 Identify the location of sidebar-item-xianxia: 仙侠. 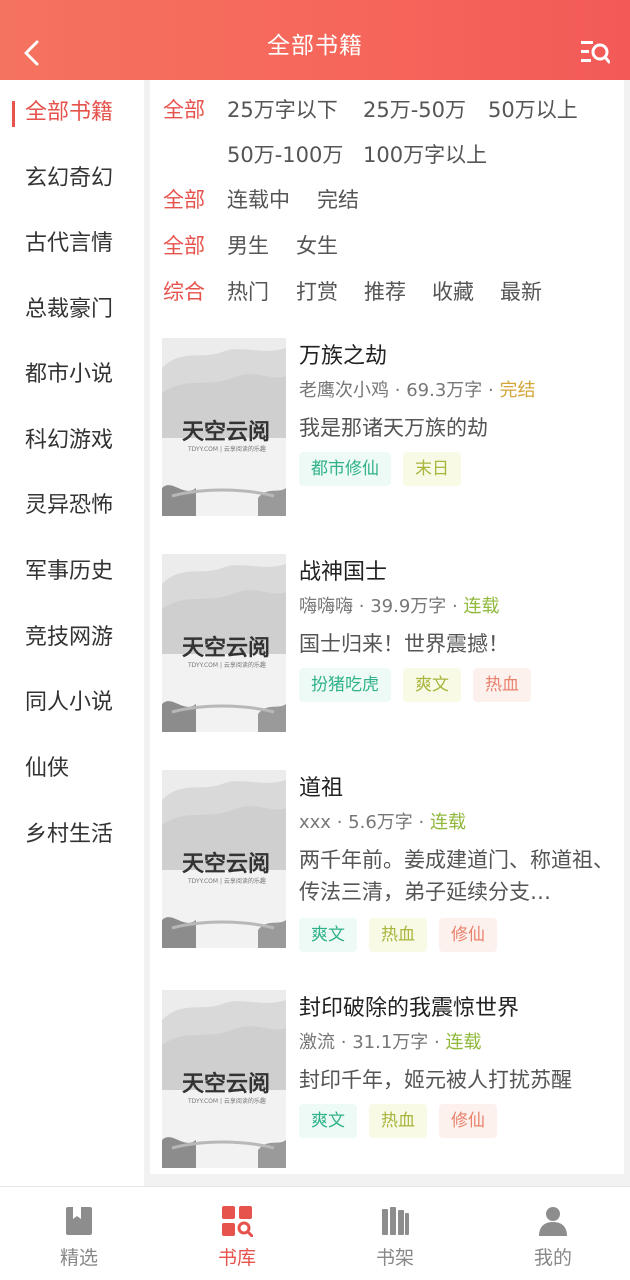
(72, 769).